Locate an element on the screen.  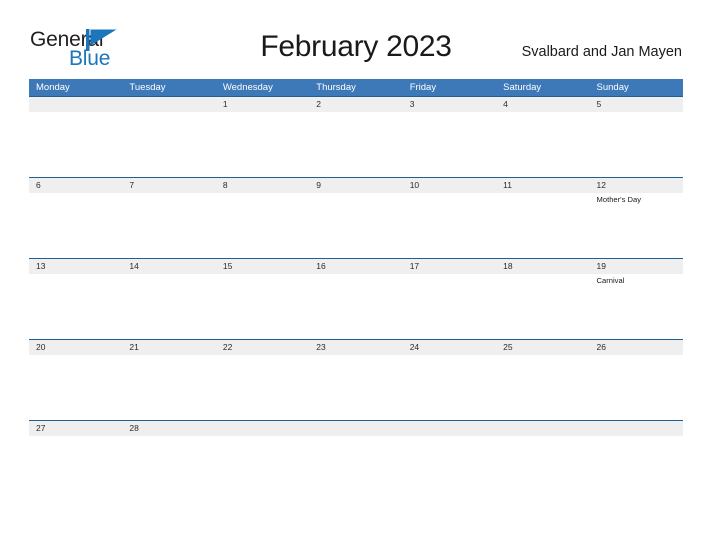
day-number: 2 is located at coordinates (355, 104).